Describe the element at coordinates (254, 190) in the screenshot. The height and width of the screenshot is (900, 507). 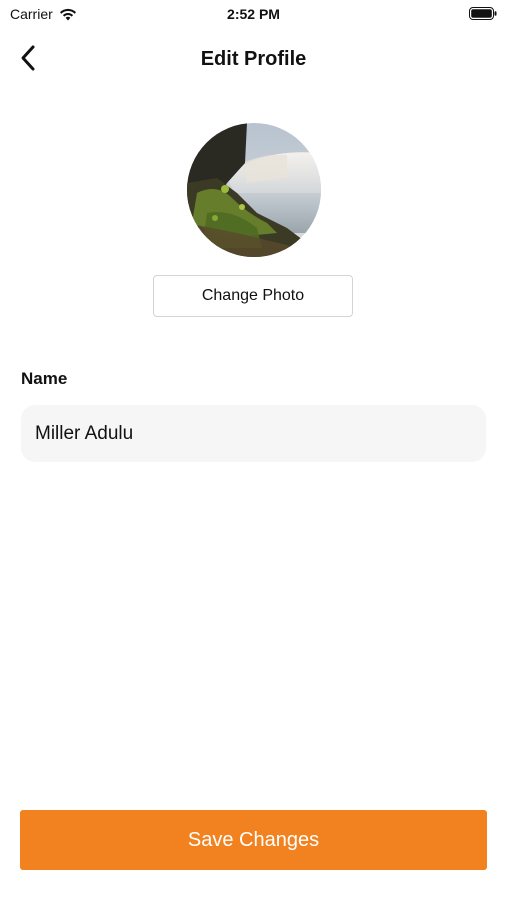
I see `avatar` at that location.